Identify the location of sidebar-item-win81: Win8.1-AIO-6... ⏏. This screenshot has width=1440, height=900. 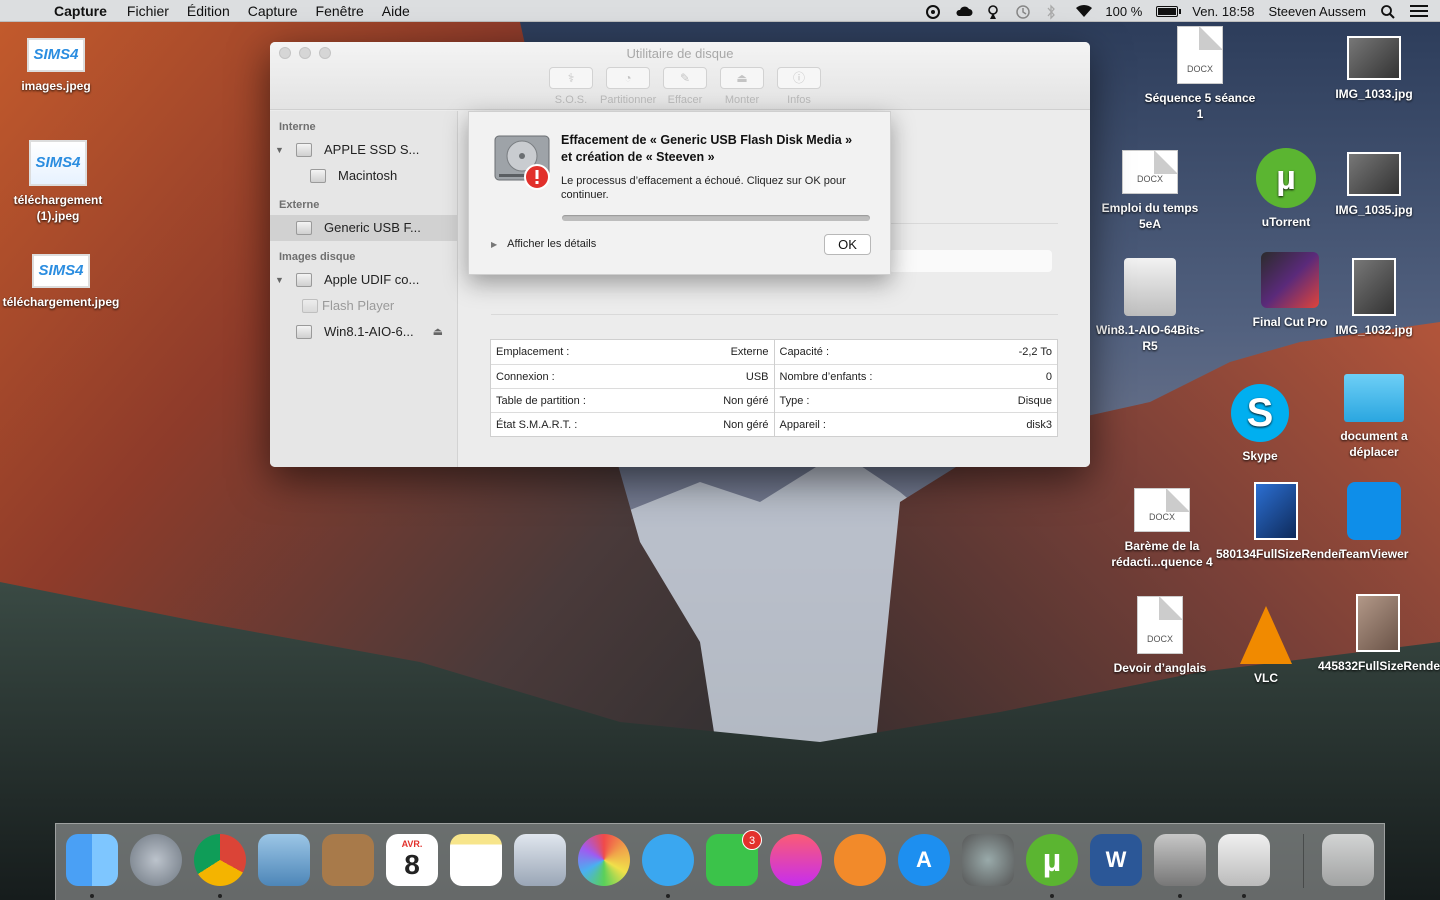
(363, 332).